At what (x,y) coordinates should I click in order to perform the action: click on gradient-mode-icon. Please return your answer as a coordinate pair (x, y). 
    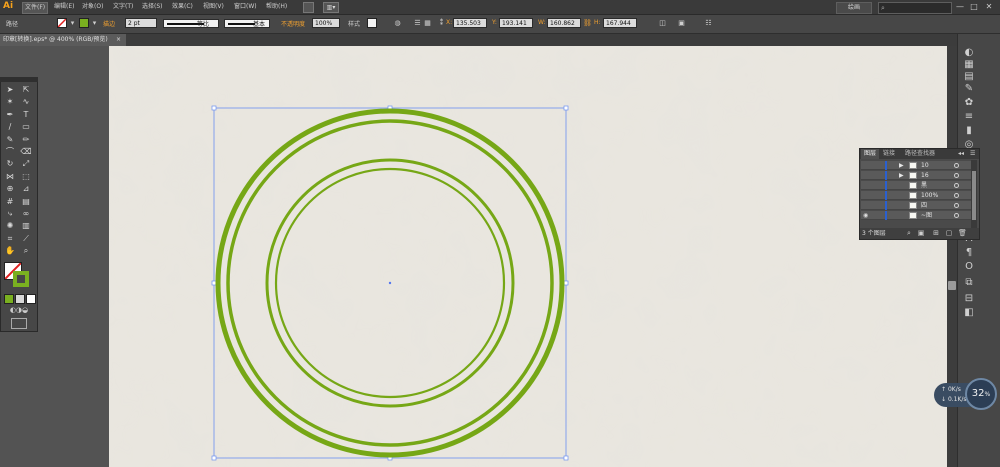
    Looking at the image, I should click on (20, 299).